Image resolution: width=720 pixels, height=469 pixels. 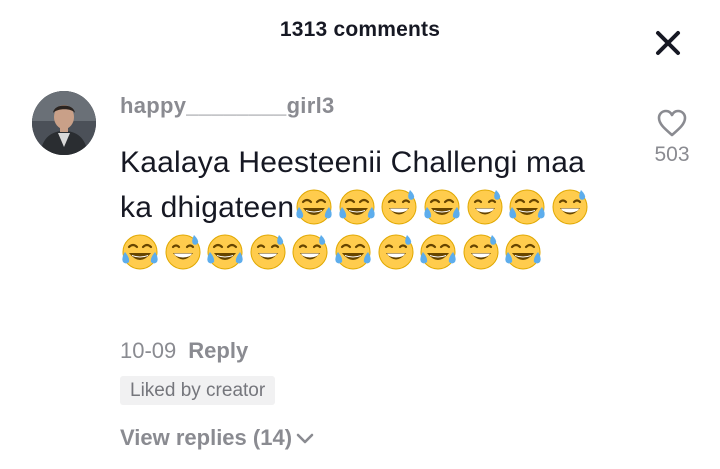 I want to click on user-avatar-image, so click(x=64, y=123).